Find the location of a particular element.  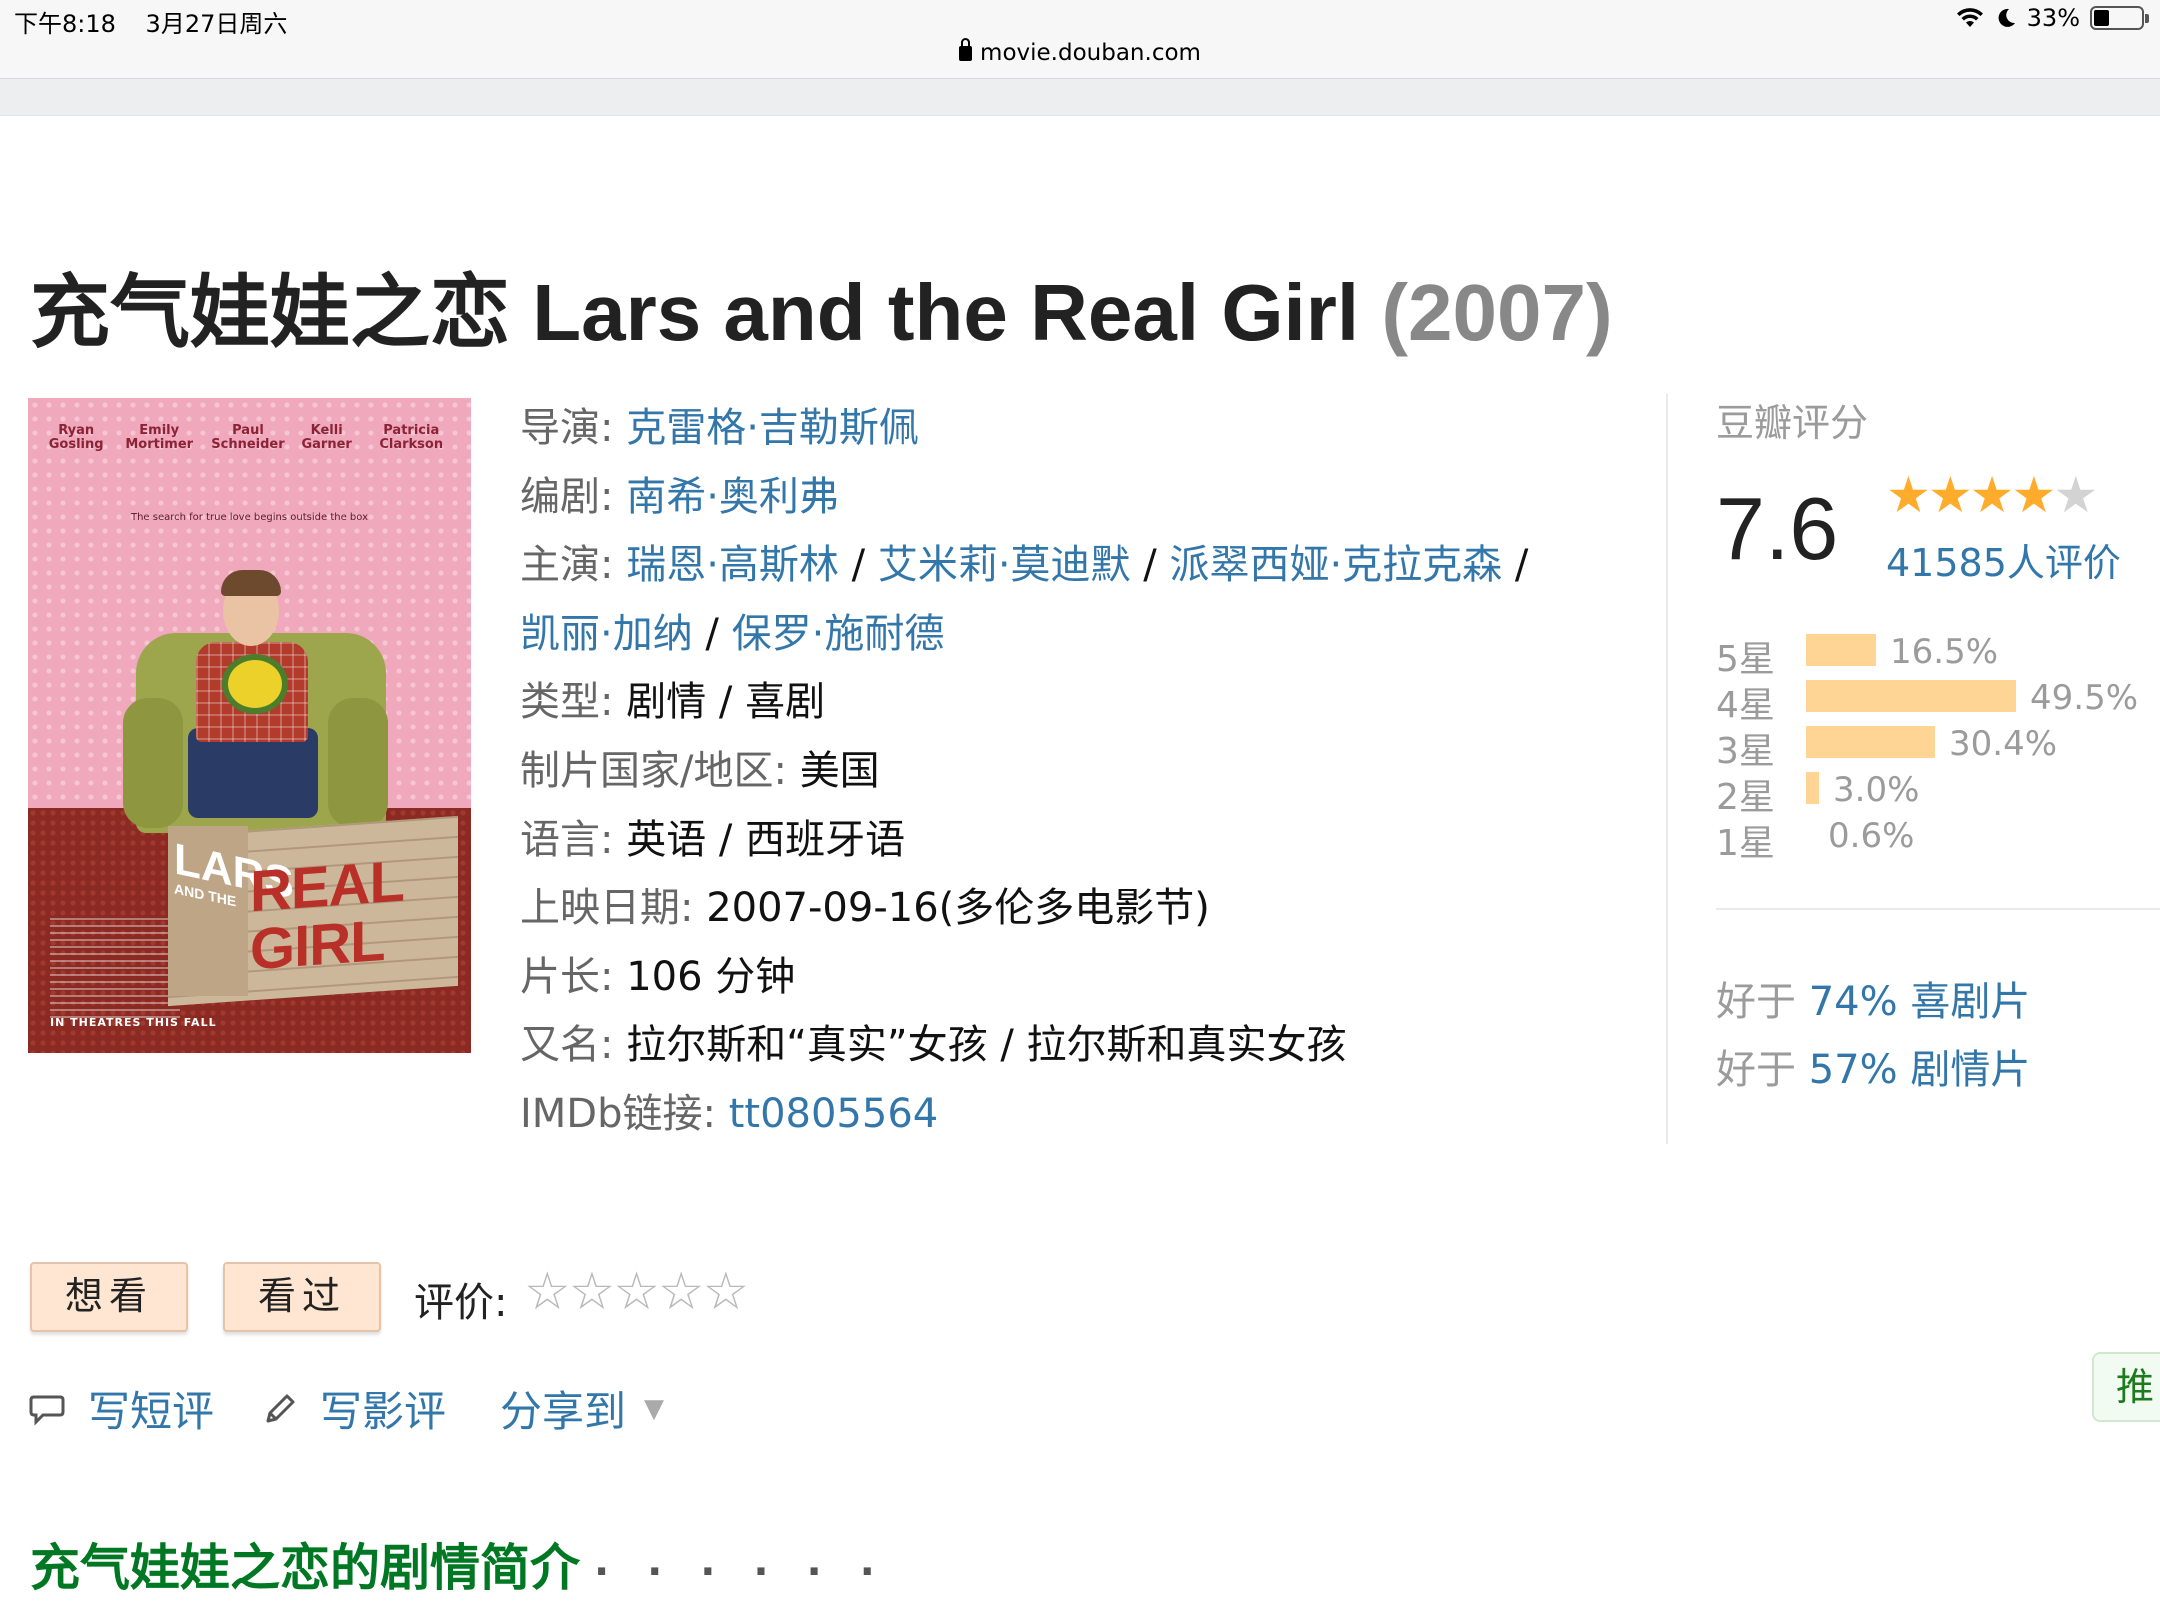

rating-stars: ★★★★★ is located at coordinates (1992, 495).